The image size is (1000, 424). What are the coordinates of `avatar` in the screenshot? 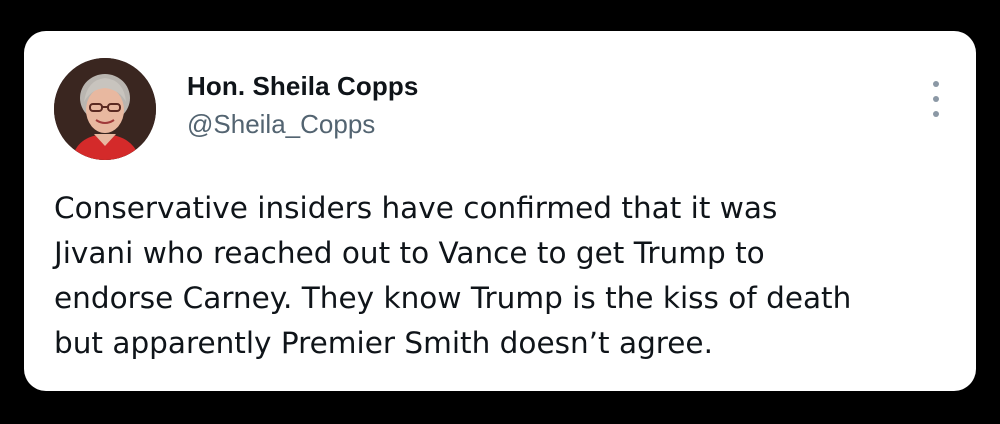 It's located at (105, 109).